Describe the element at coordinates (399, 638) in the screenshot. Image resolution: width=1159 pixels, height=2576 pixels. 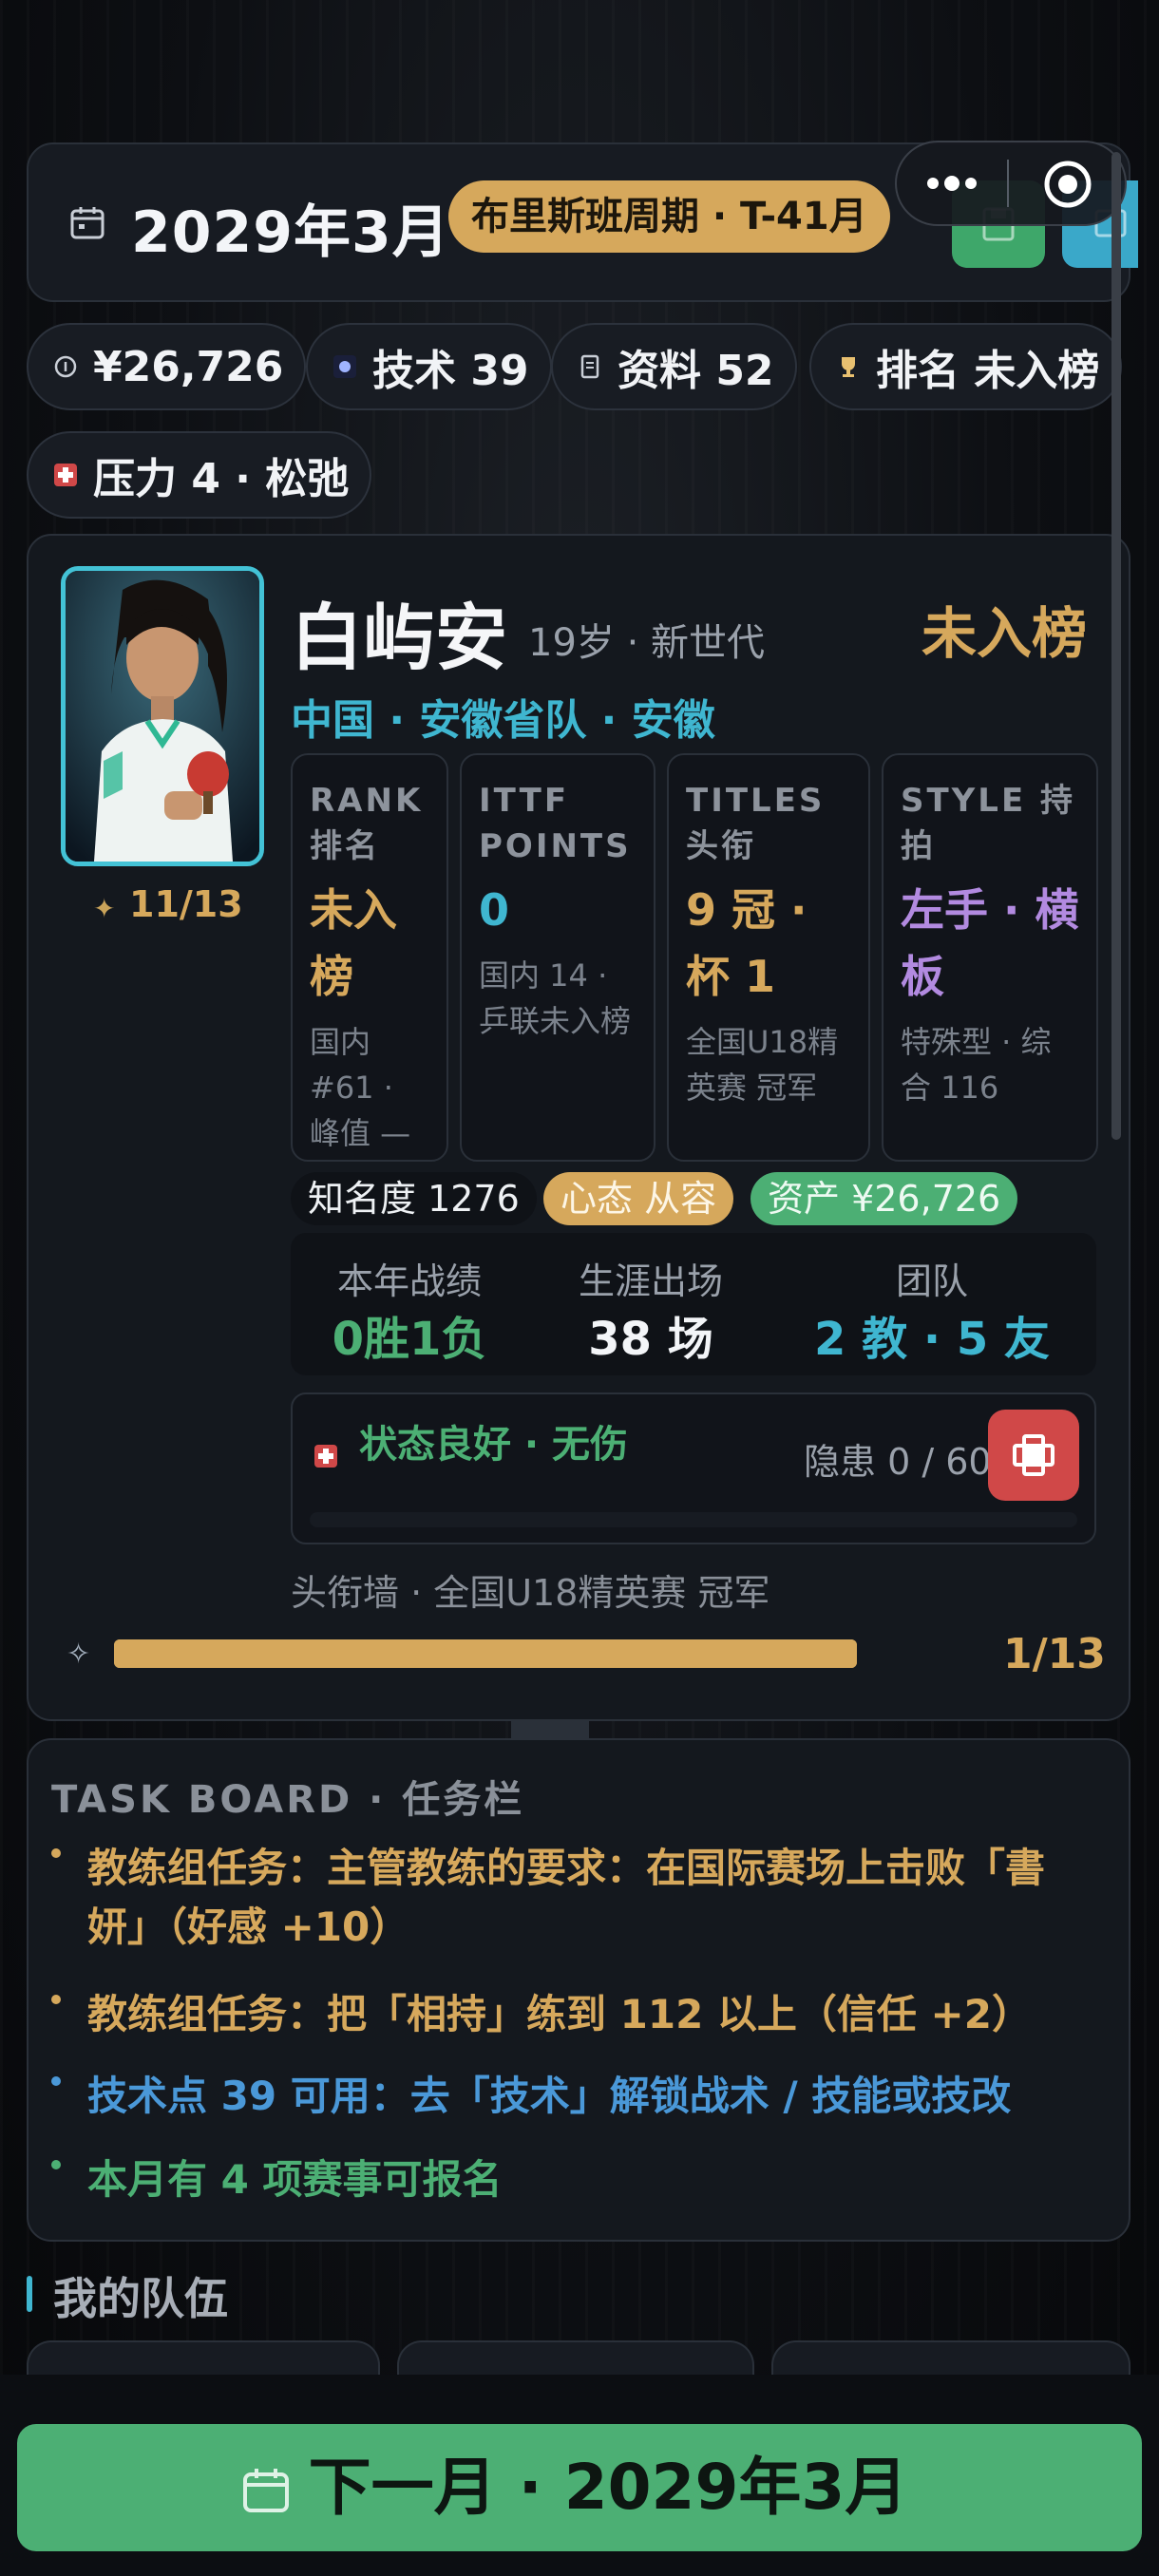
I see `player-name: 白屿安` at that location.